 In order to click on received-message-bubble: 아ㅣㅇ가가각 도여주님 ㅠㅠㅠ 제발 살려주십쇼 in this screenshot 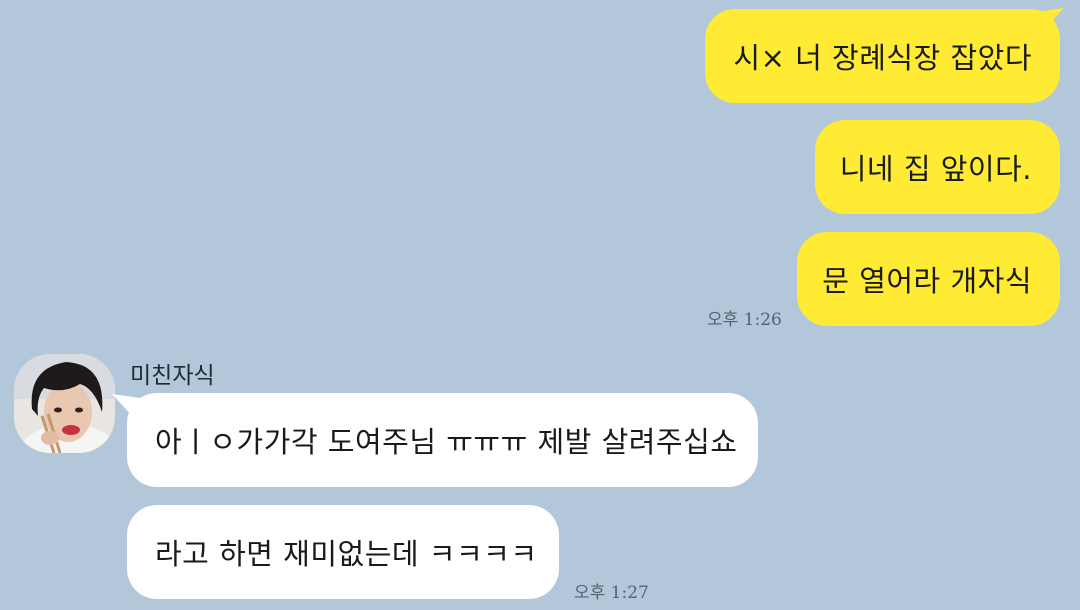, I will do `click(442, 440)`.